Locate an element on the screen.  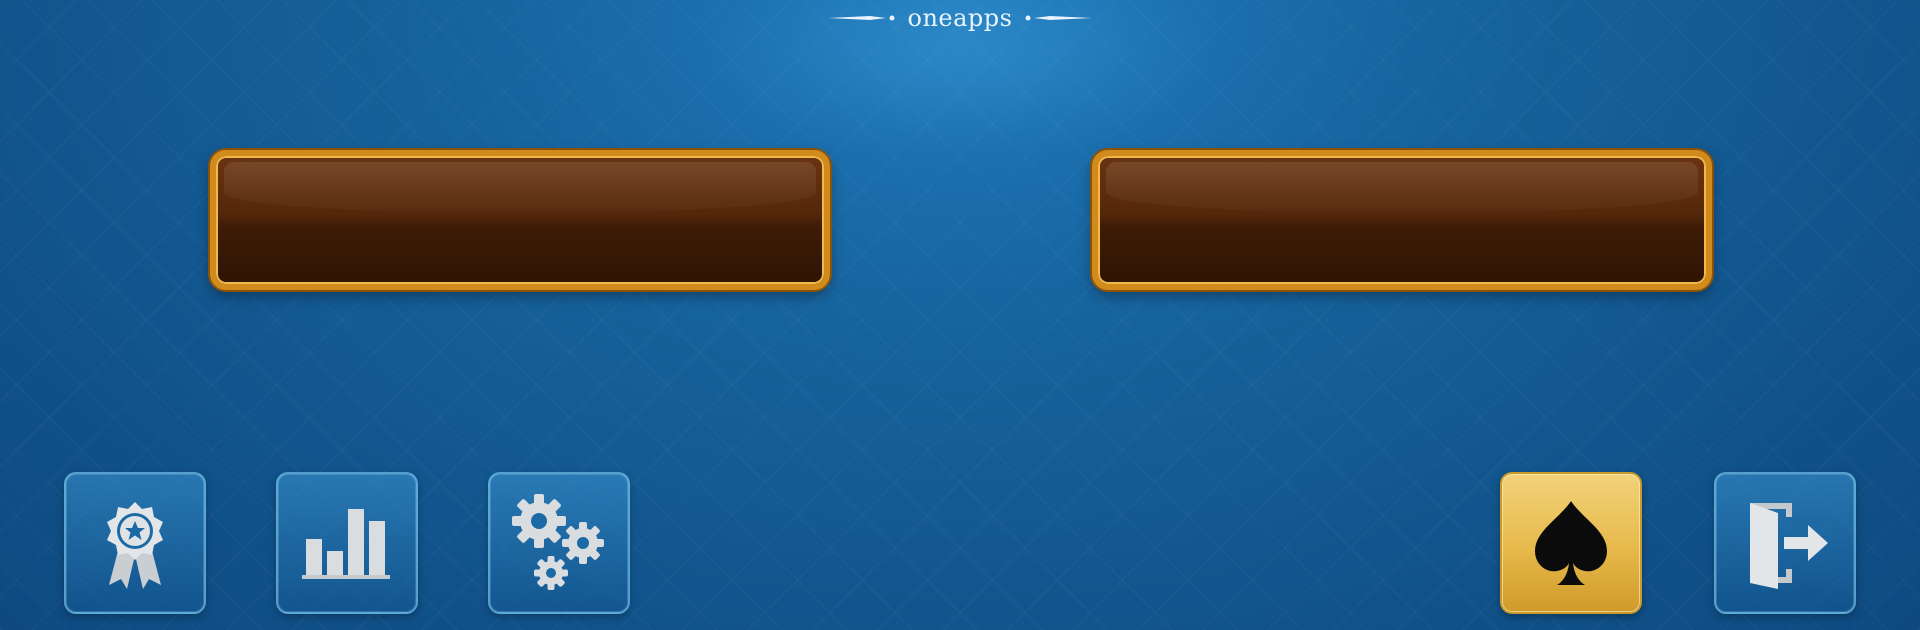
settings-button is located at coordinates (559, 543).